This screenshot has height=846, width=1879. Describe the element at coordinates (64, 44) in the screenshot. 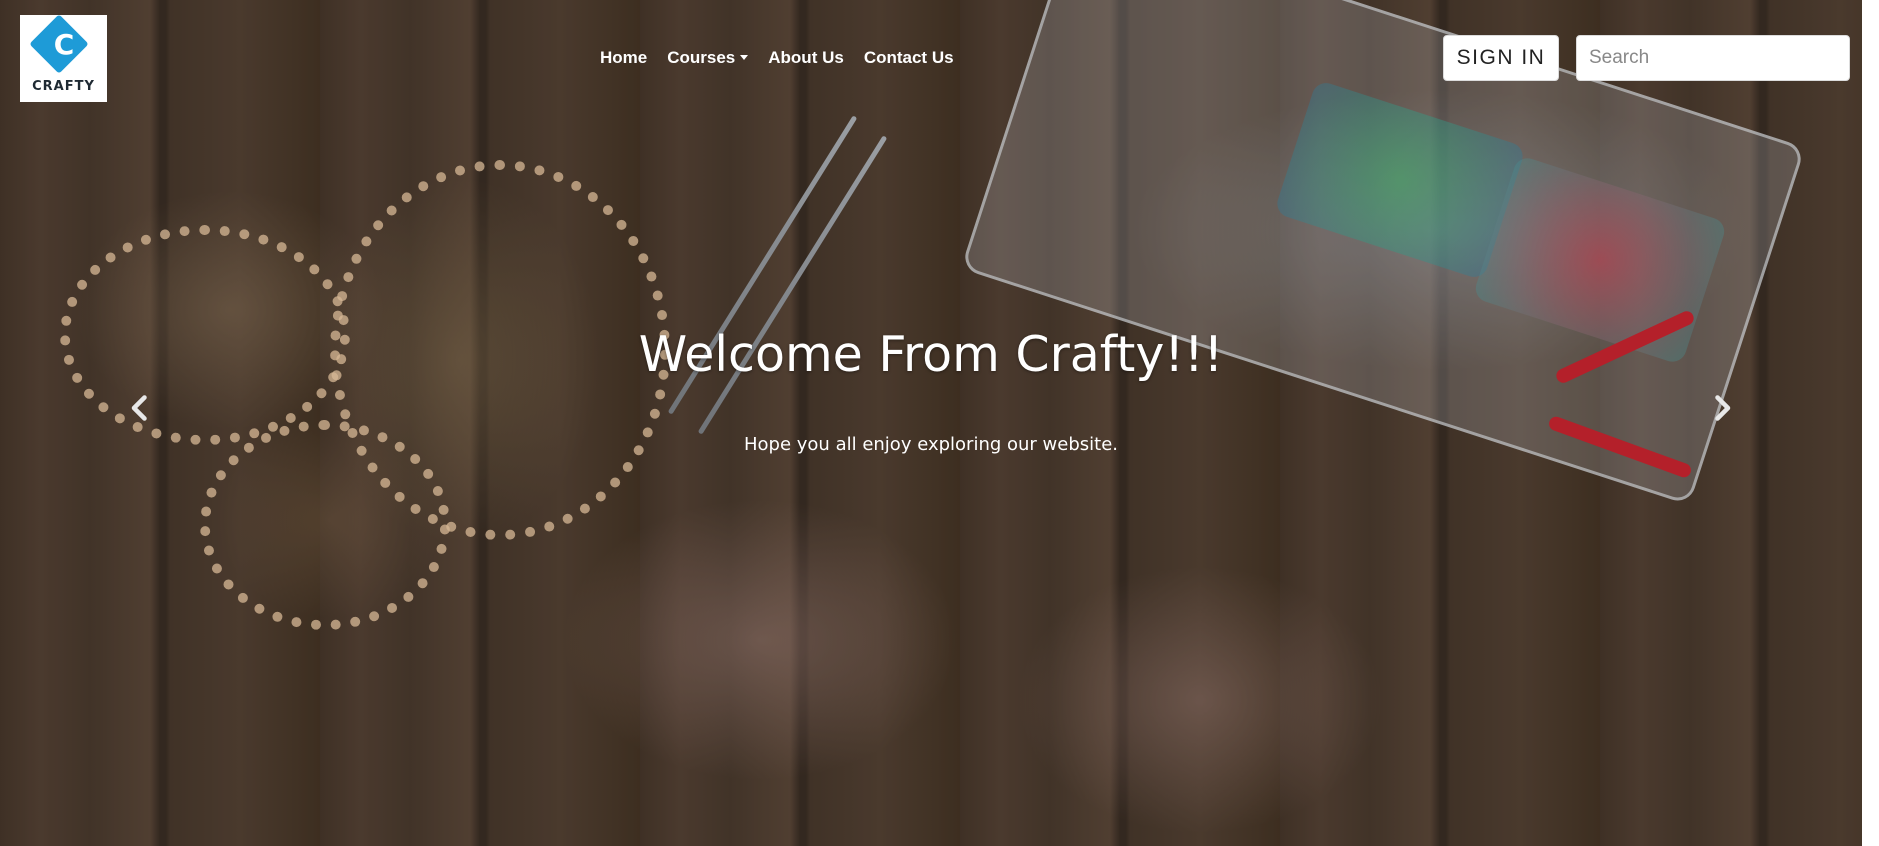

I see `logo-letter: C` at that location.